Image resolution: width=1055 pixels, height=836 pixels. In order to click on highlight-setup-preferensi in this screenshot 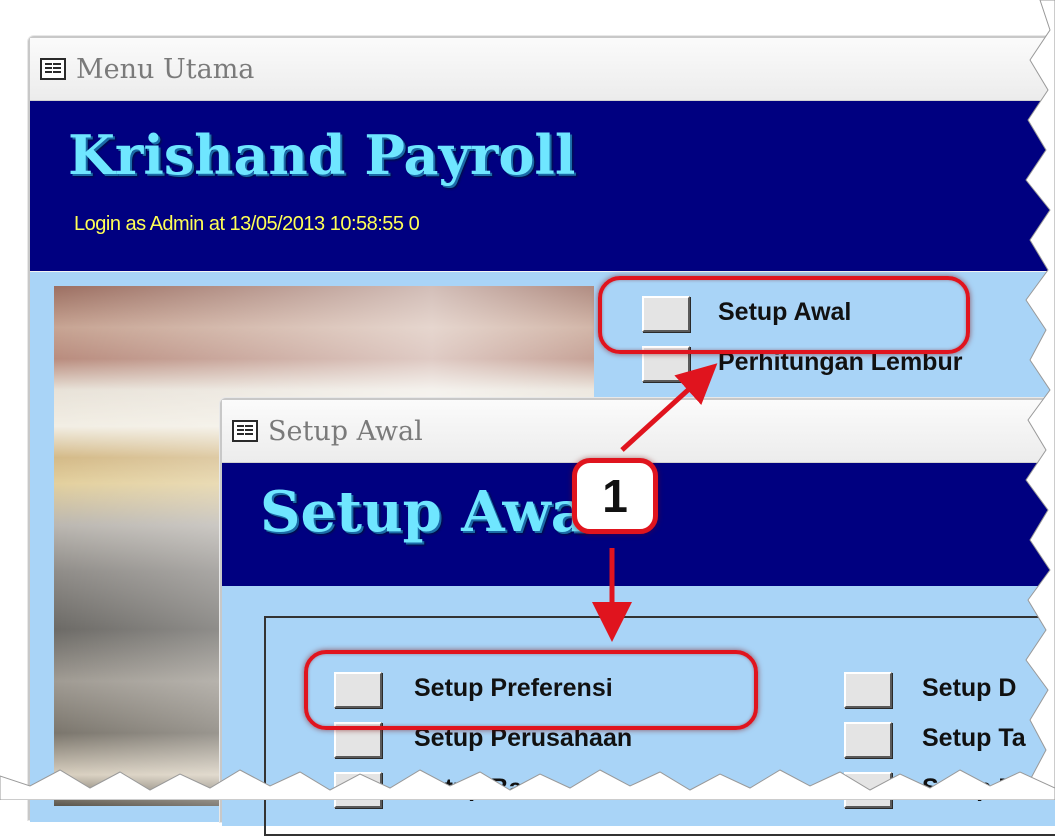, I will do `click(531, 690)`.